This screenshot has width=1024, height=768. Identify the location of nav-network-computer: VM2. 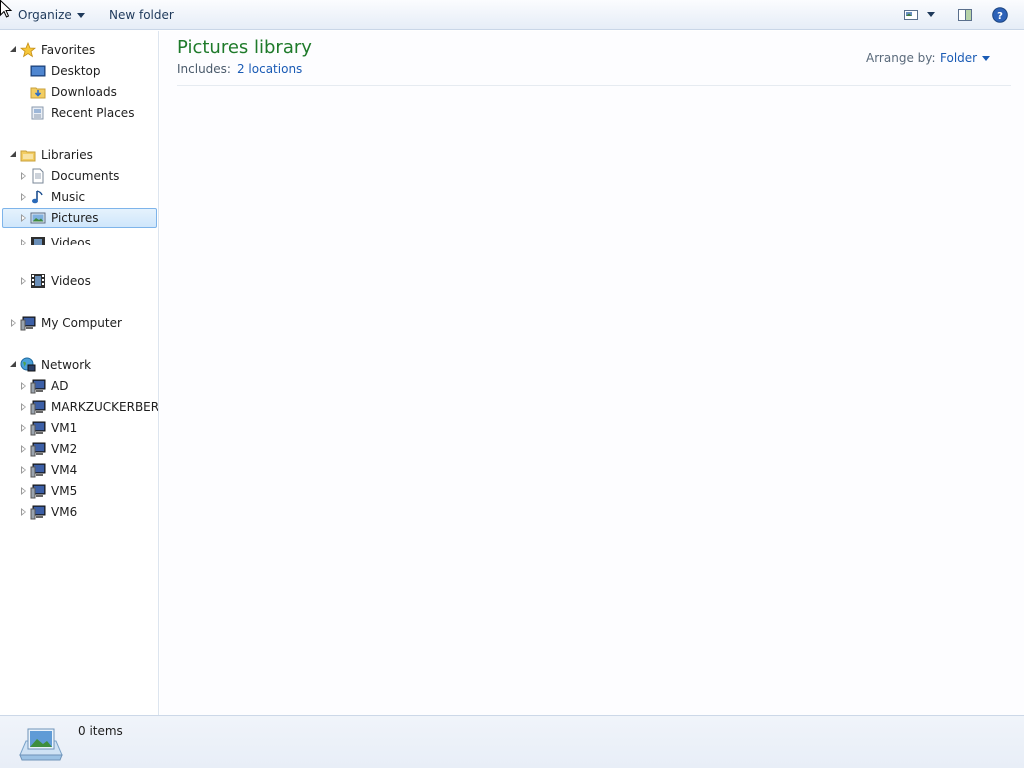
(79, 449).